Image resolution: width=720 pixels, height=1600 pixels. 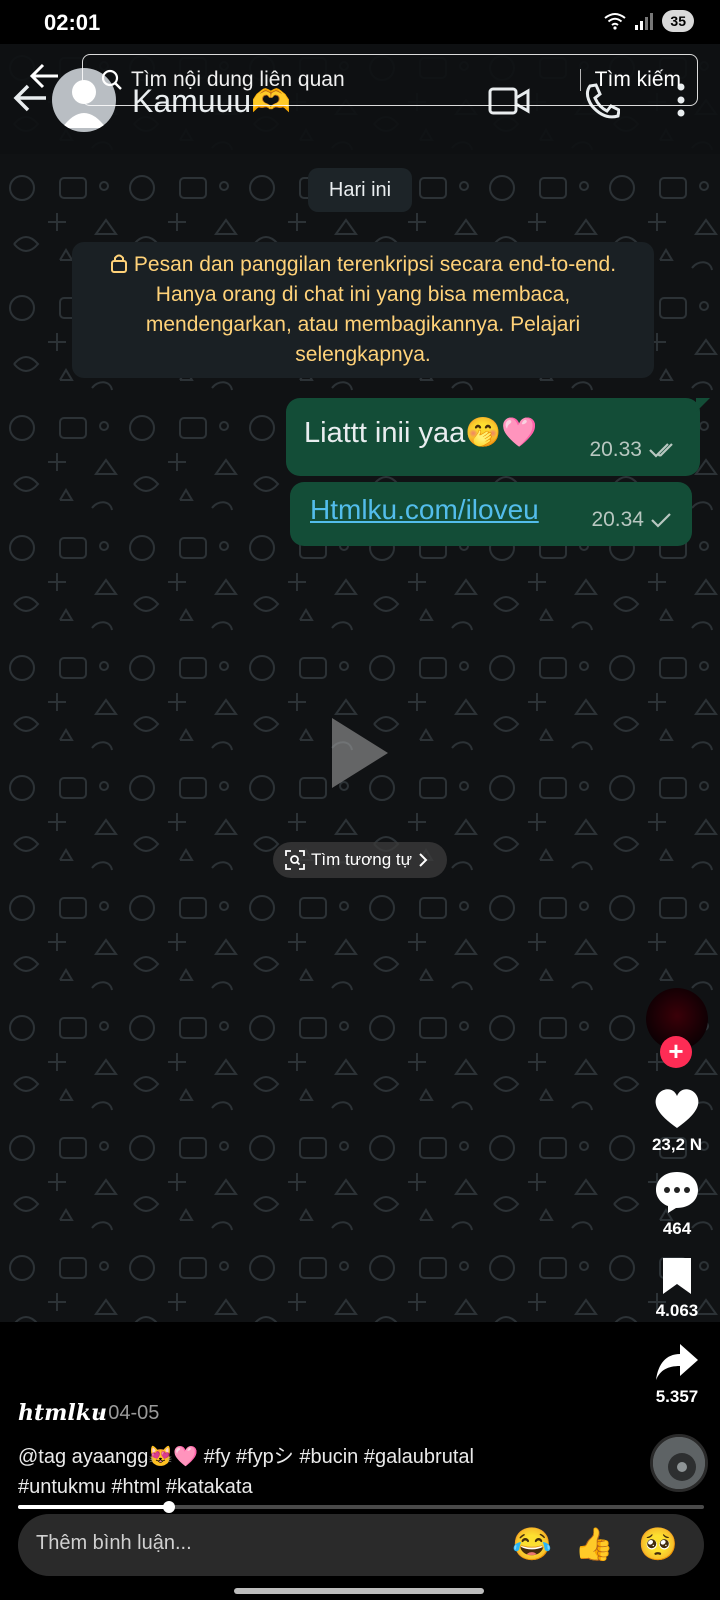 What do you see at coordinates (580, 80) in the screenshot?
I see `search-divider` at bounding box center [580, 80].